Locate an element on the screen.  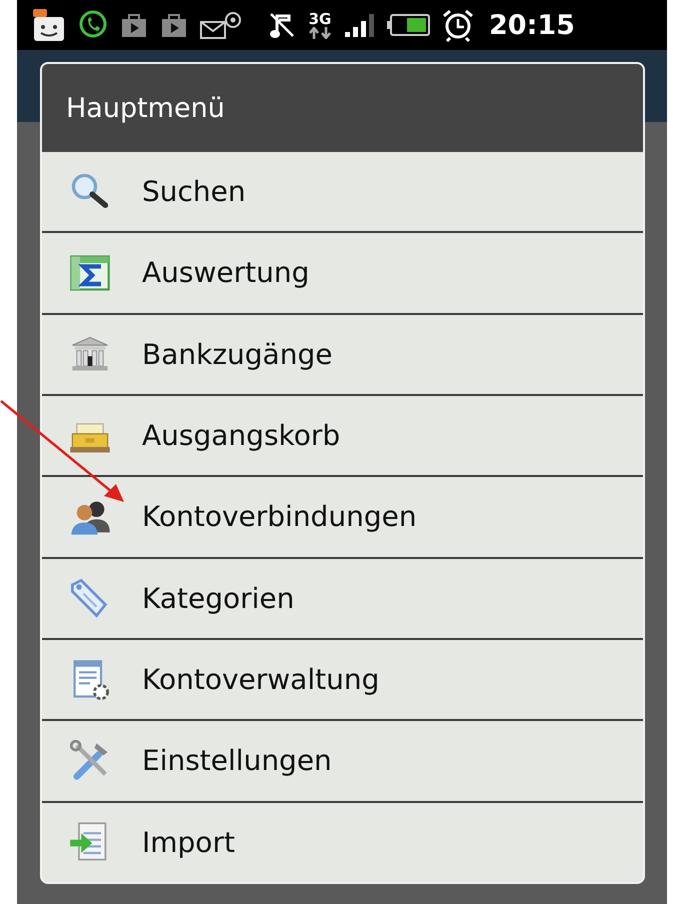
menu-item: Import is located at coordinates (342, 841).